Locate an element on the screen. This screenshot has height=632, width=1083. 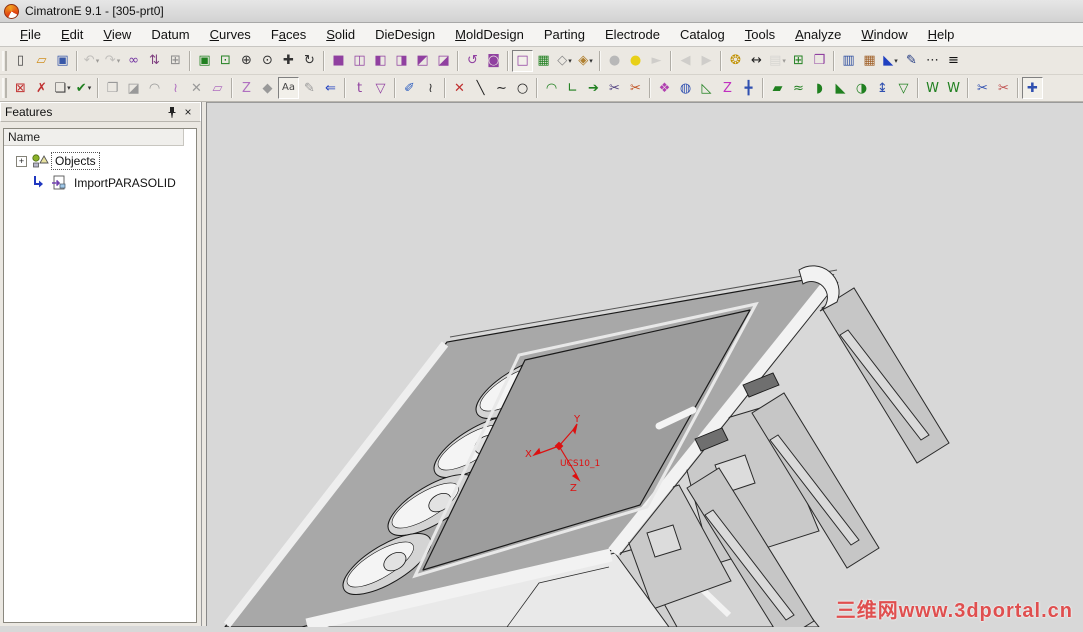
camera-icon: ▤ ▾ is located at coordinates (777, 61).